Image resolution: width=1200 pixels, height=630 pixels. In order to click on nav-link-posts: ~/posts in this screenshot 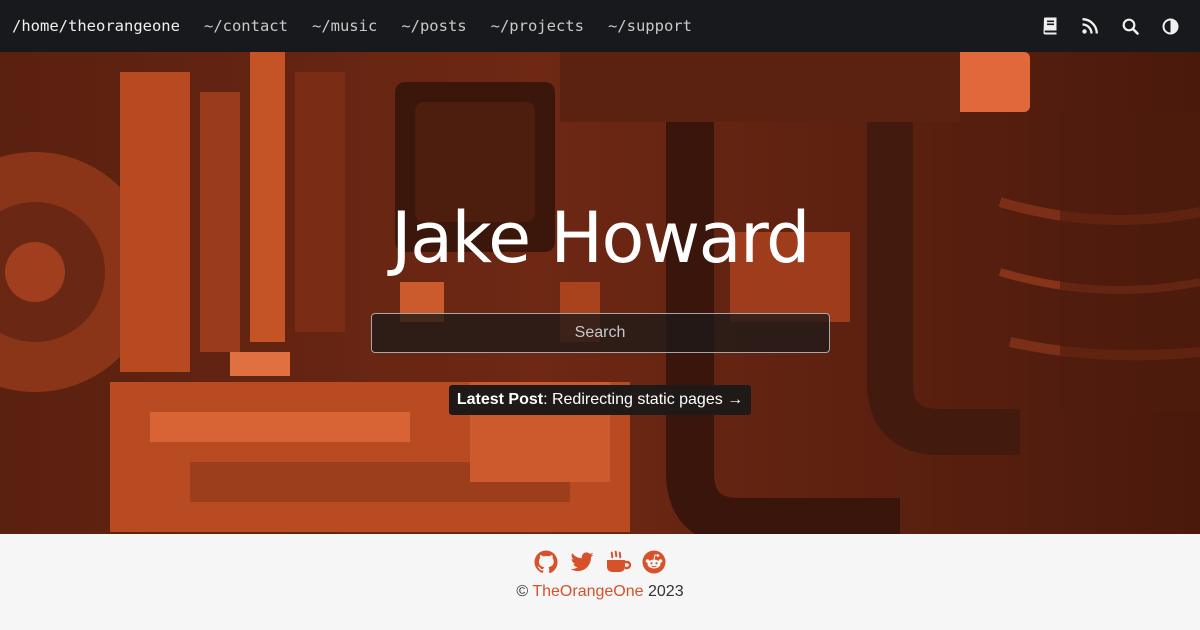, I will do `click(433, 26)`.